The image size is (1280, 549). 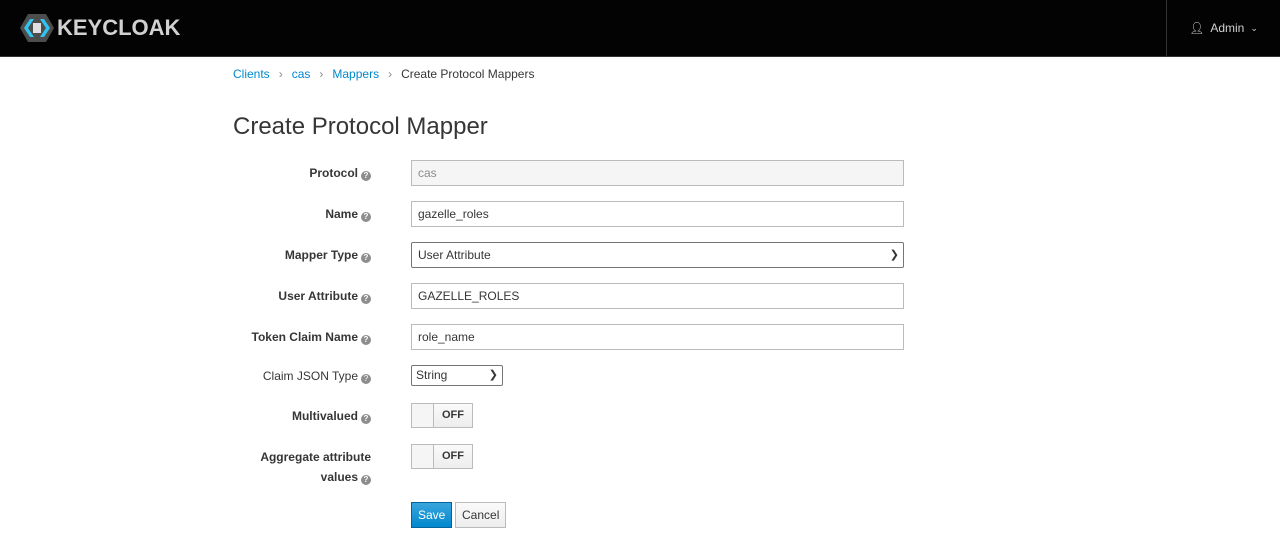 What do you see at coordinates (1254, 27) in the screenshot?
I see `chevron-down-icon: ⌄` at bounding box center [1254, 27].